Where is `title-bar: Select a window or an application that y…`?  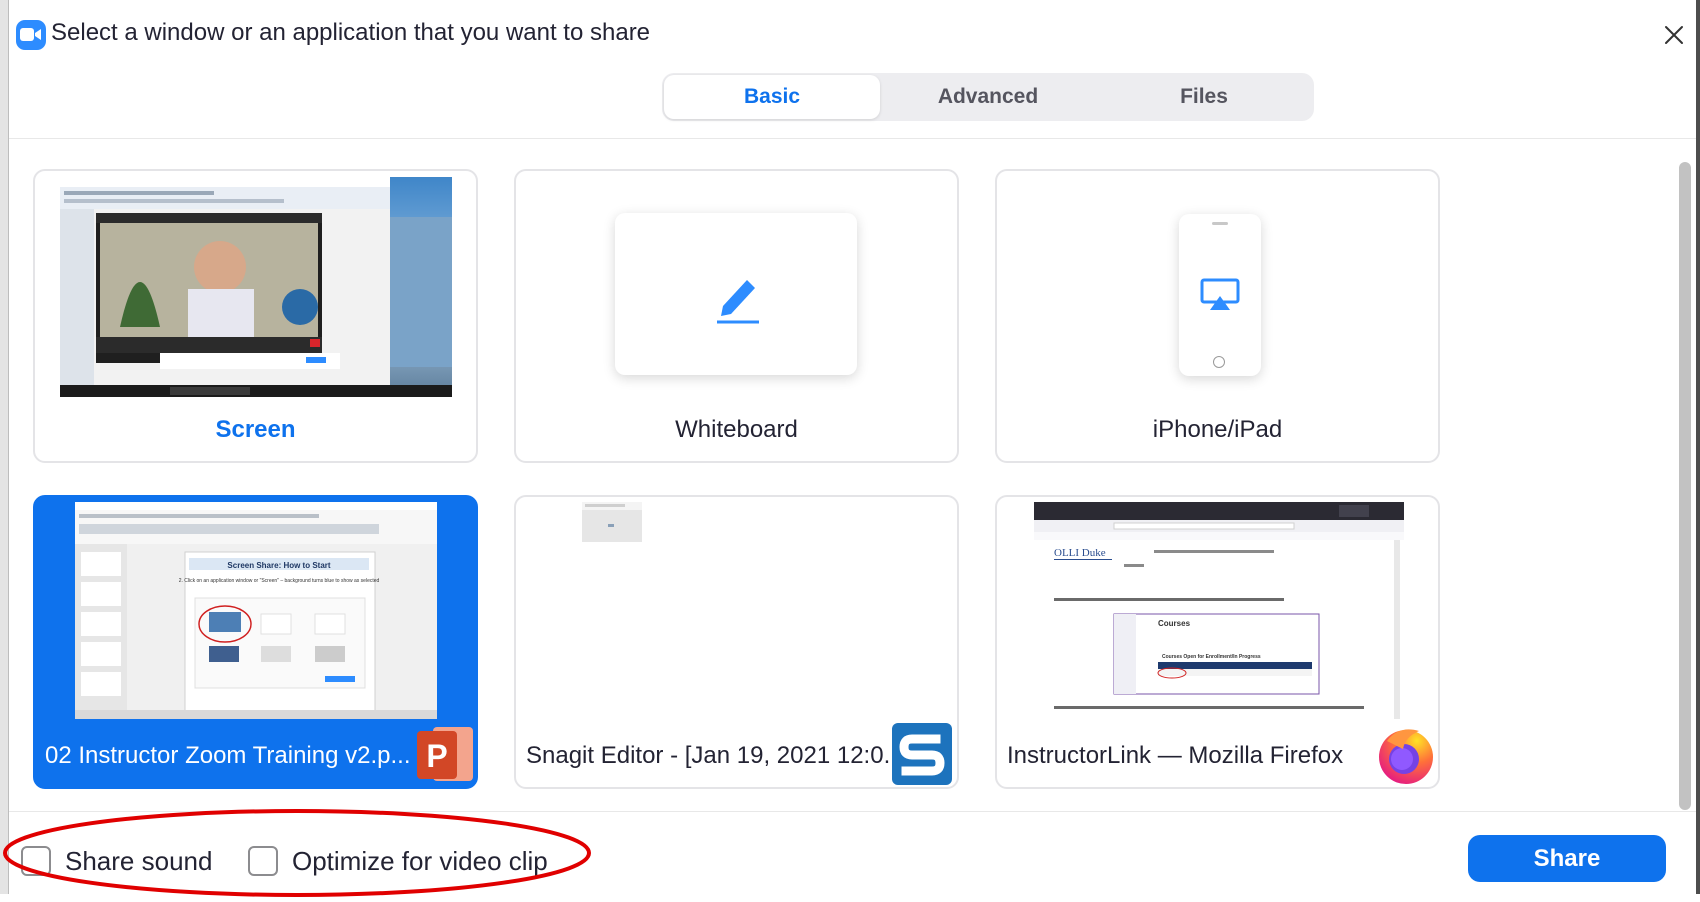
title-bar: Select a window or an application that y… is located at coordinates (852, 35).